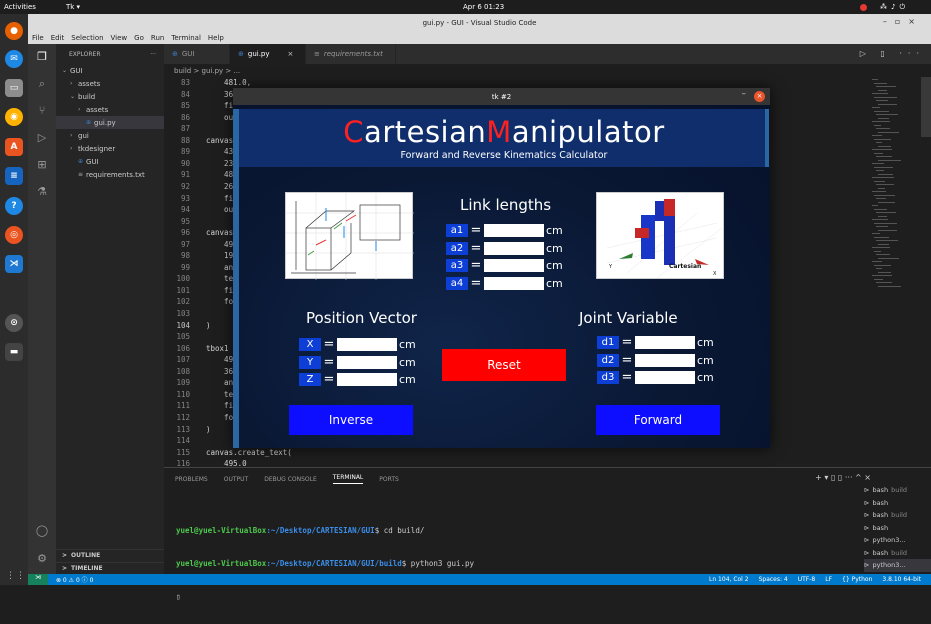 The width and height of the screenshot is (931, 624). I want to click on equals-sign: =, so click(476, 265).